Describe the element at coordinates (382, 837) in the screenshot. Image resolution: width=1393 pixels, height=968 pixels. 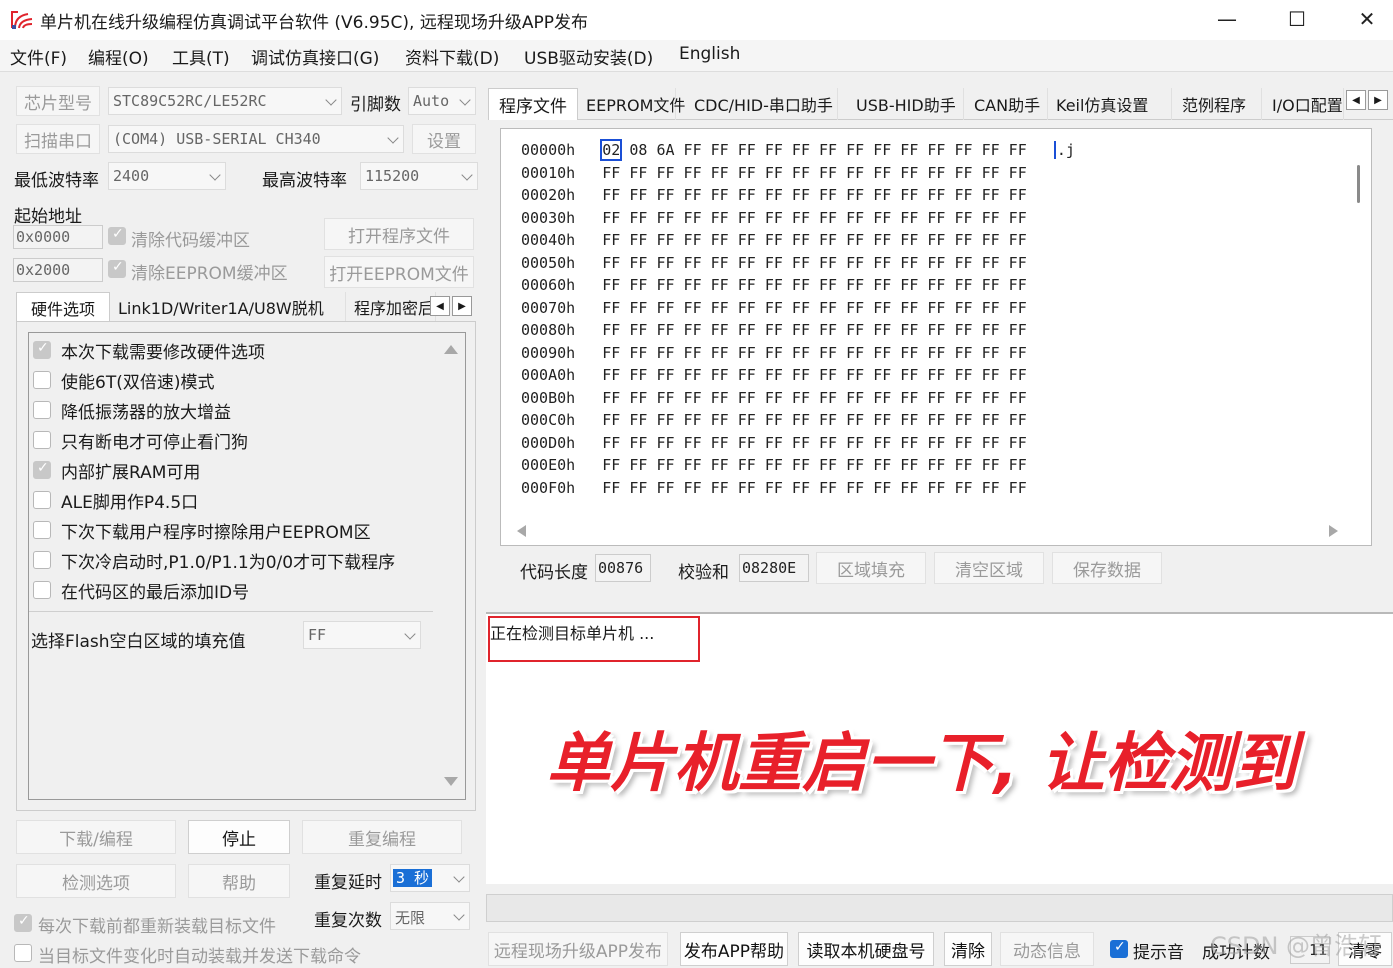
I see `reprogram-button: 重复编程` at that location.